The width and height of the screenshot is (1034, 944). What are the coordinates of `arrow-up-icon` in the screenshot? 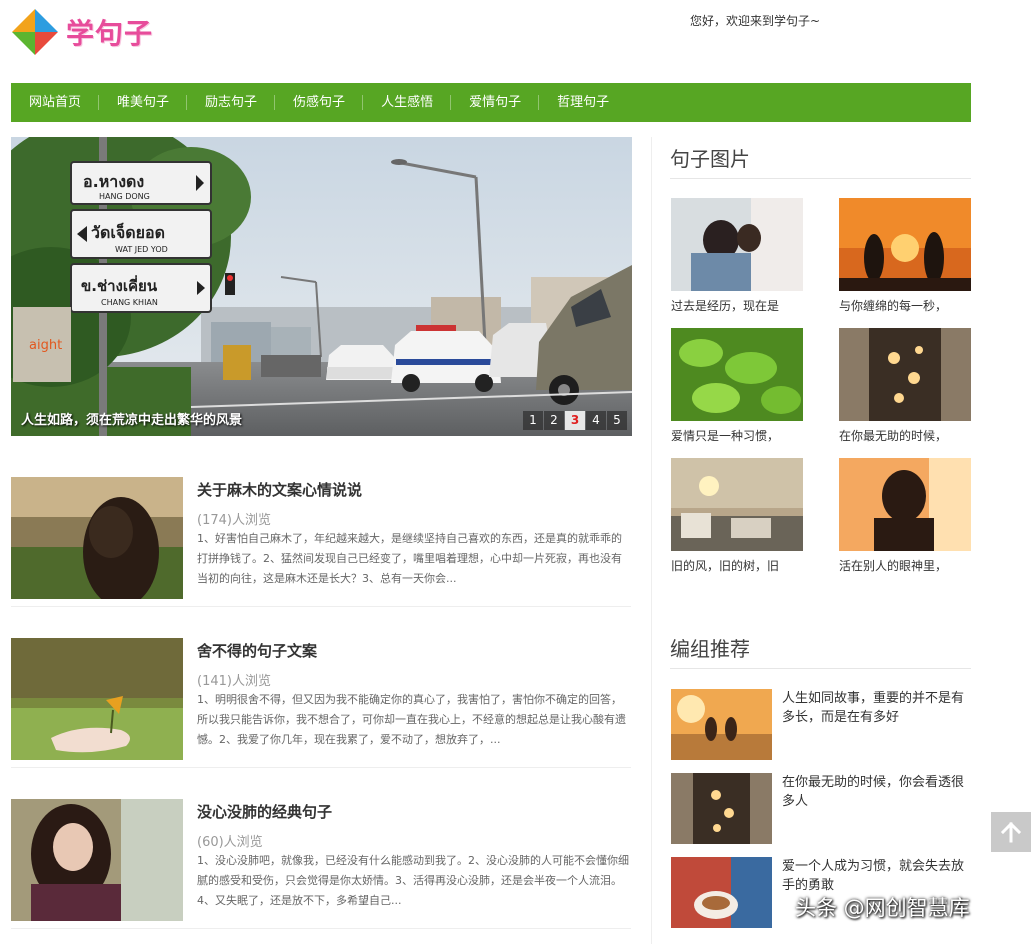 It's located at (1011, 832).